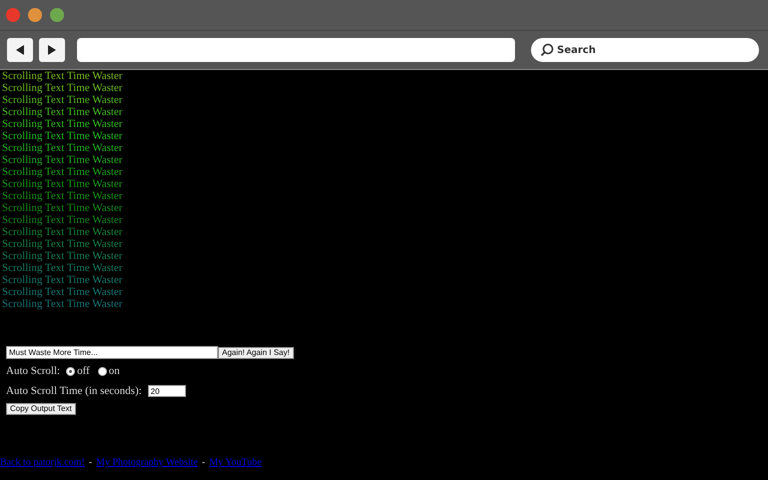 Image resolution: width=768 pixels, height=480 pixels. Describe the element at coordinates (645, 50) in the screenshot. I see `search-field: Search` at that location.